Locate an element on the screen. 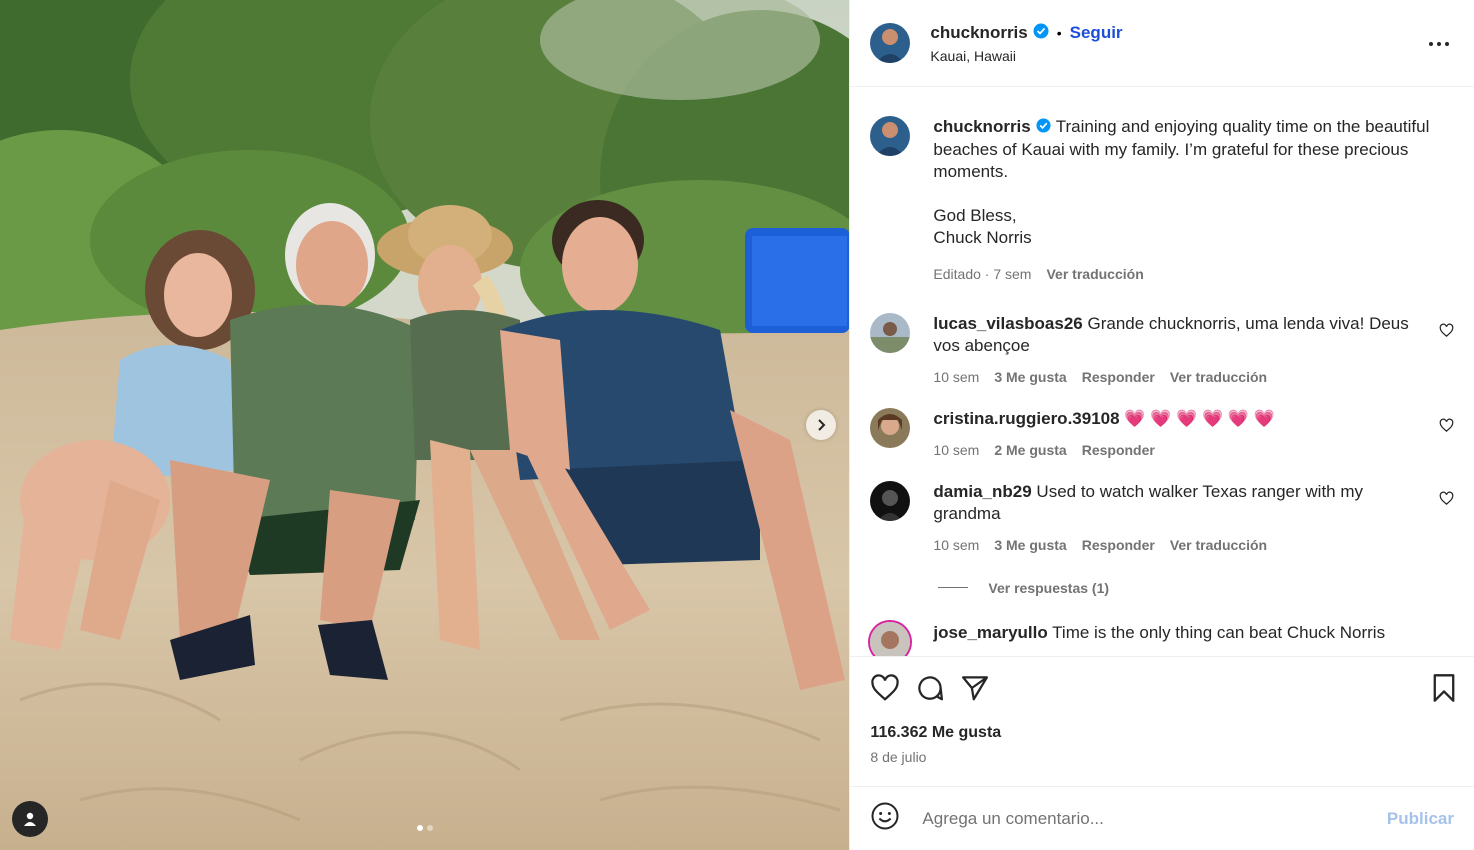 The width and height of the screenshot is (1474, 850). location-link: Kauai, Hawaii is located at coordinates (1026, 56).